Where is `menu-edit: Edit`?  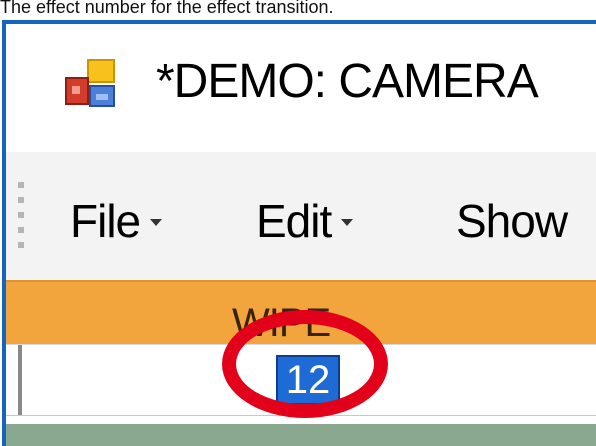
menu-edit: Edit is located at coordinates (305, 221).